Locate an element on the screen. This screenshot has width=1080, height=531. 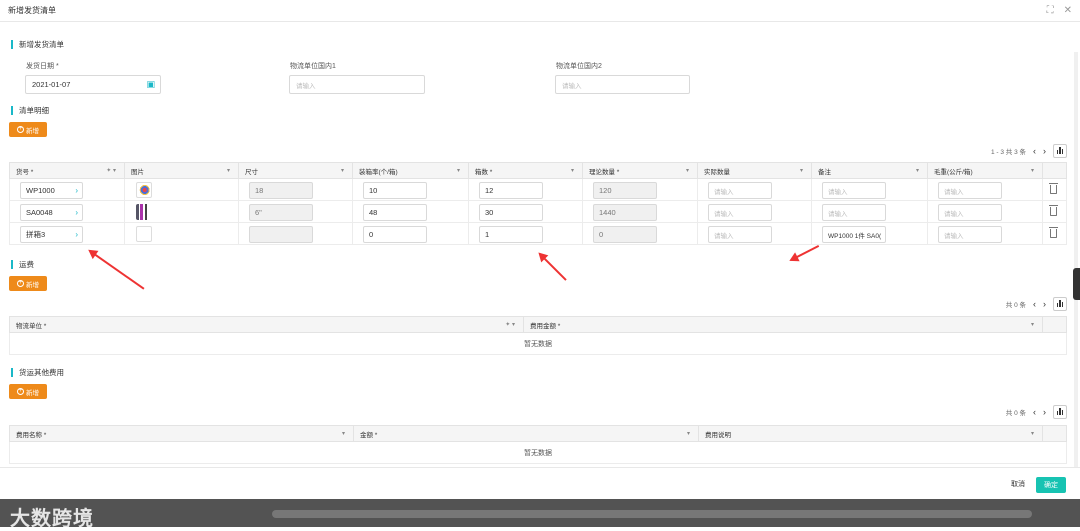
calendar-icon: ▣ is located at coordinates (150, 84).